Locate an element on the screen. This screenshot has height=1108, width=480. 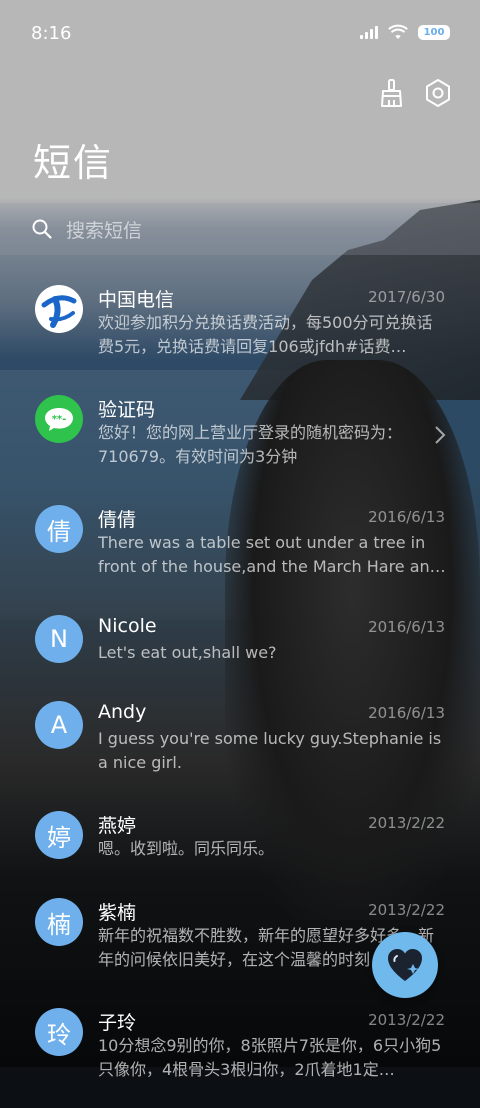
avatar: 倩 is located at coordinates (59, 529).